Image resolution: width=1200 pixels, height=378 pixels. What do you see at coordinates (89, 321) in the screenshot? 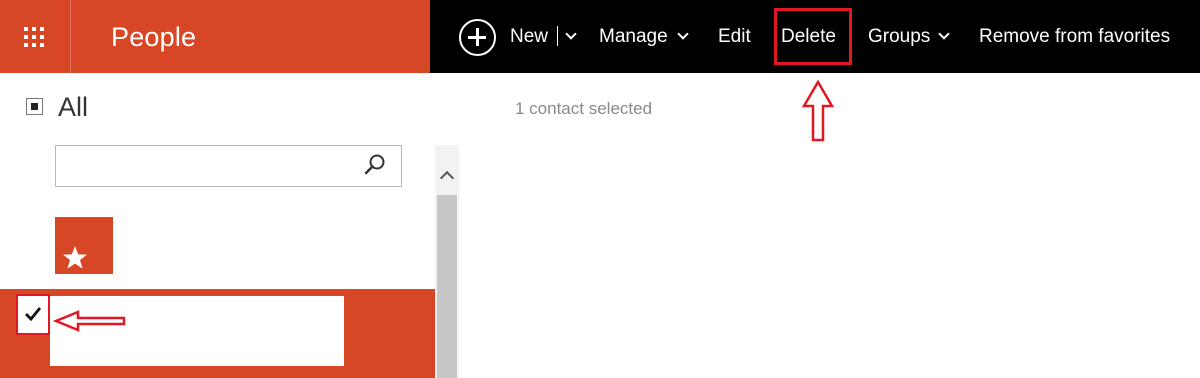
I see `annotation-arrow-left-icon` at bounding box center [89, 321].